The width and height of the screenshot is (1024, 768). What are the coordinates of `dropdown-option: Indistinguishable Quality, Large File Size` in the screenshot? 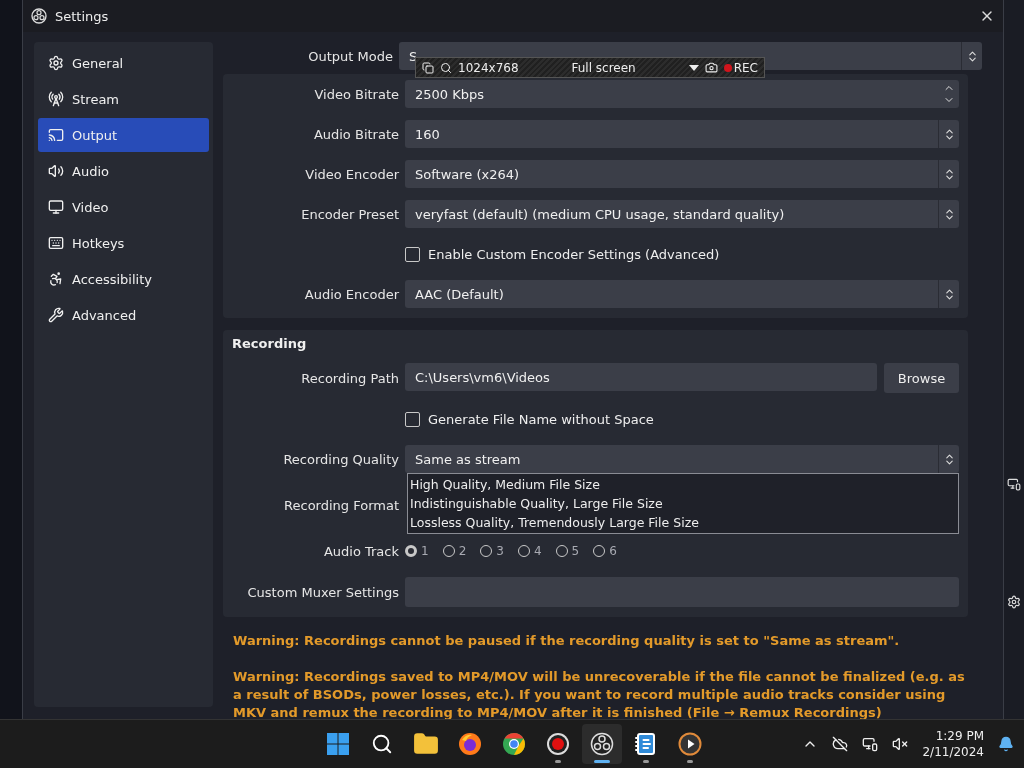 It's located at (683, 503).